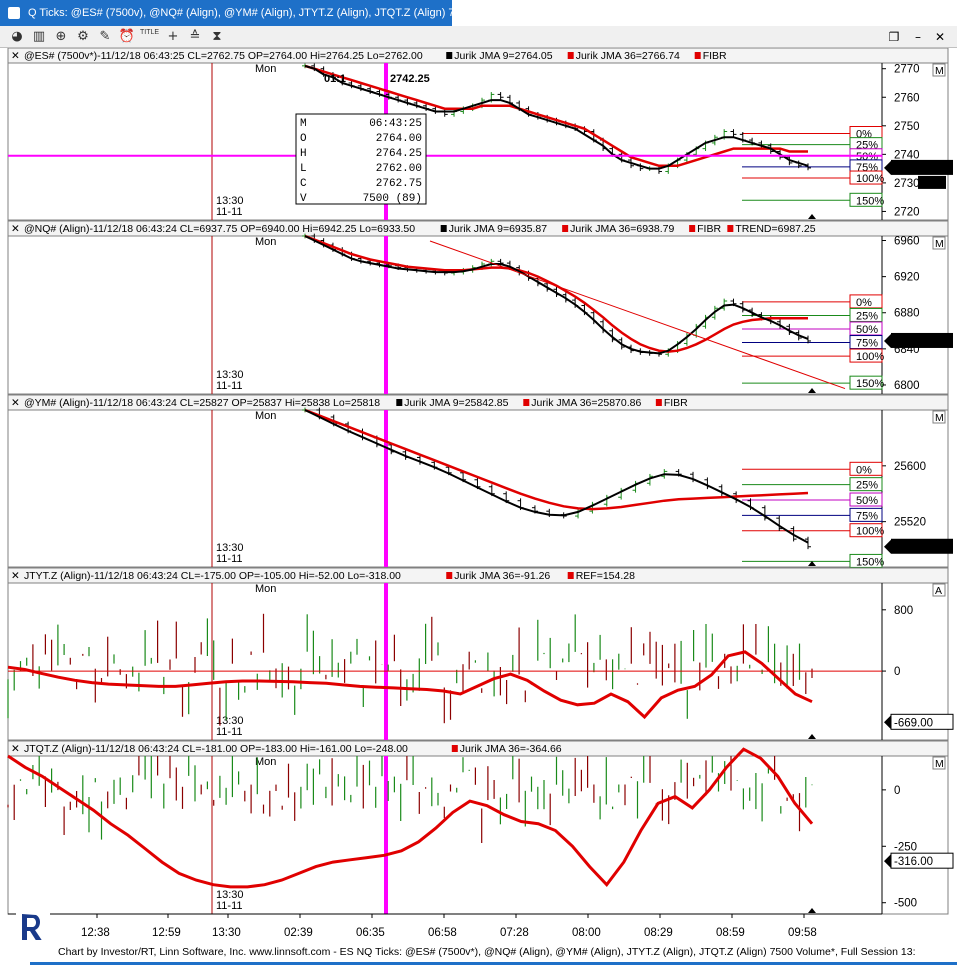 The height and width of the screenshot is (966, 957). I want to click on title-icon: TITLE, so click(149, 37).